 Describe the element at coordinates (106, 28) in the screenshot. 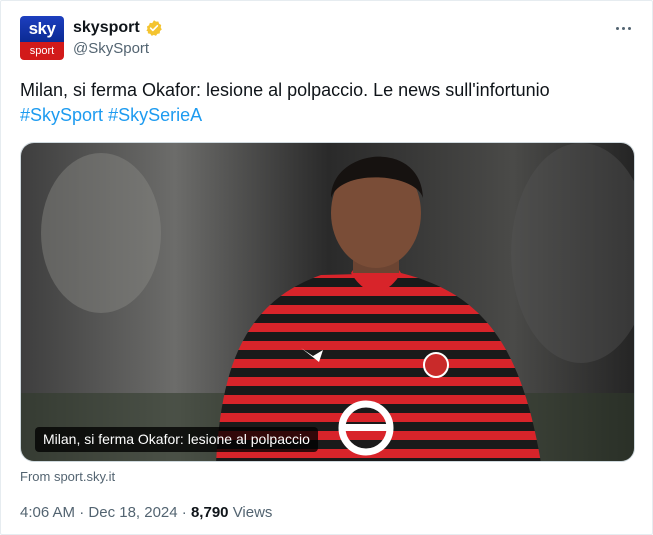

I see `author-display-name: skysport` at that location.